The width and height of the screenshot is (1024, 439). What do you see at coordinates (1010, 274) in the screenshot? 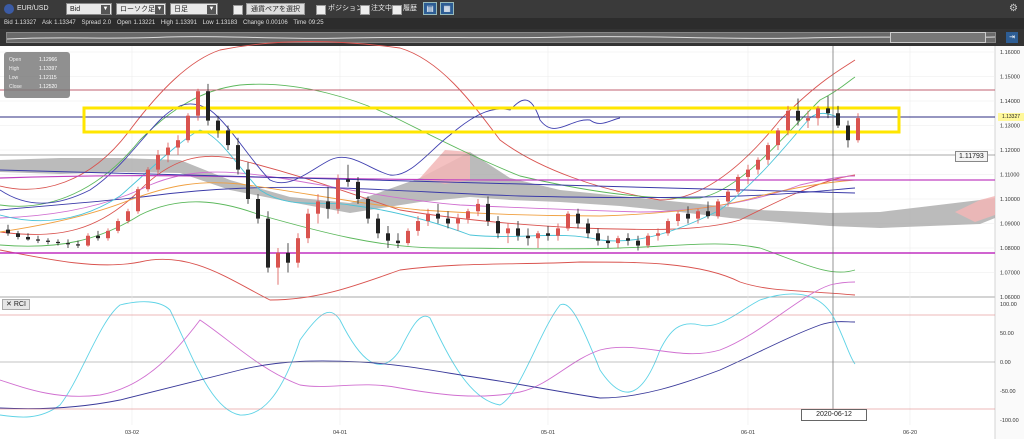
I see `price-tick-label: 1.07000` at bounding box center [1010, 274].